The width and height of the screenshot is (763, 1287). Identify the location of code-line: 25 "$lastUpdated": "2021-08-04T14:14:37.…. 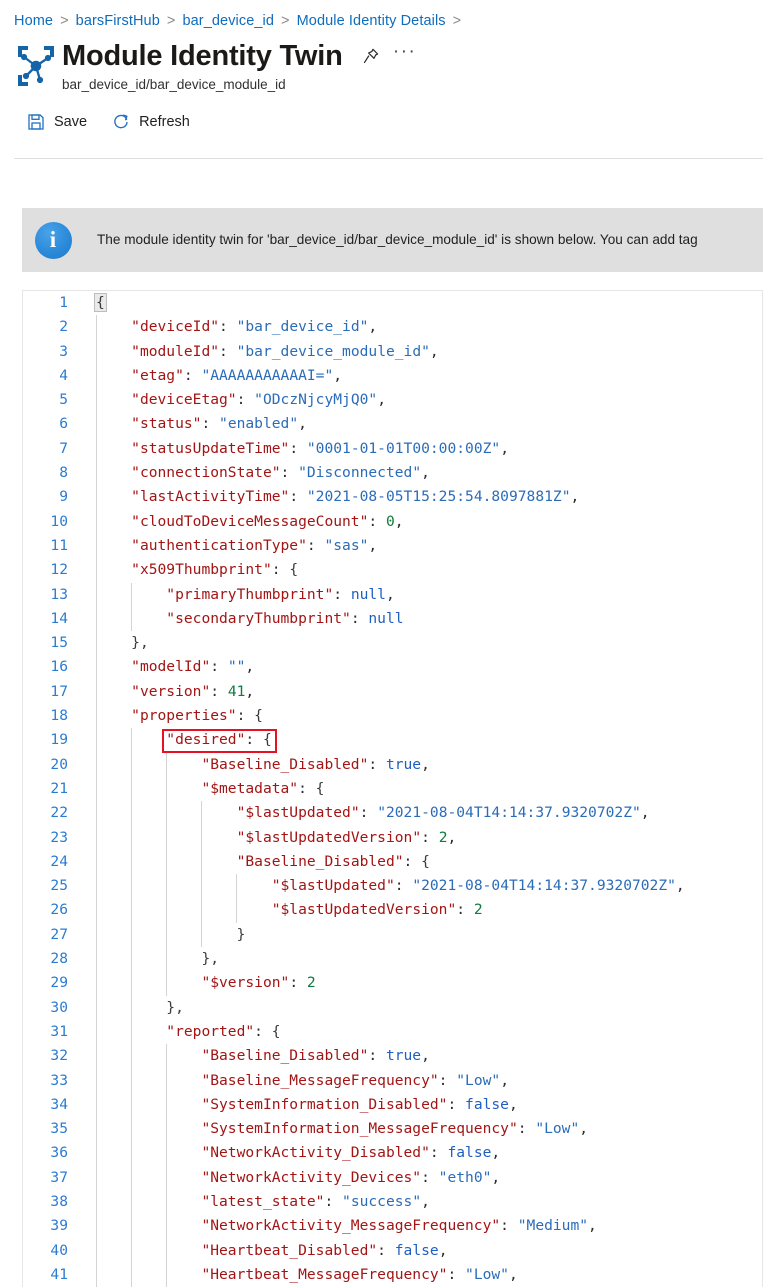
(392, 886).